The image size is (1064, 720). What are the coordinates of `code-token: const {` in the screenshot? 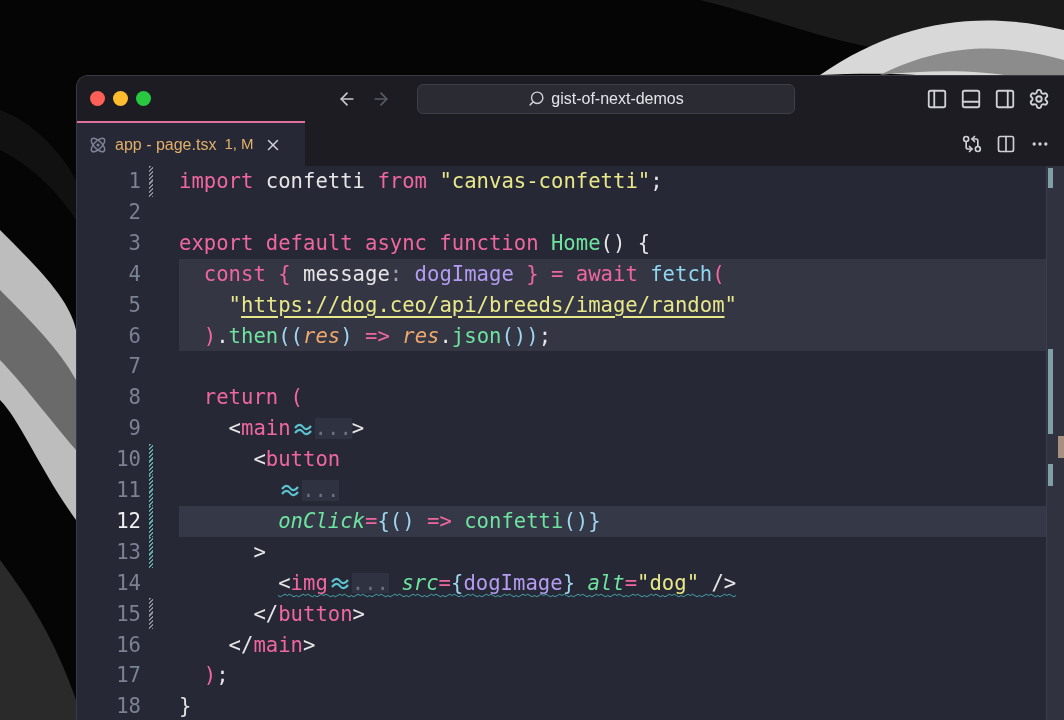 It's located at (247, 274).